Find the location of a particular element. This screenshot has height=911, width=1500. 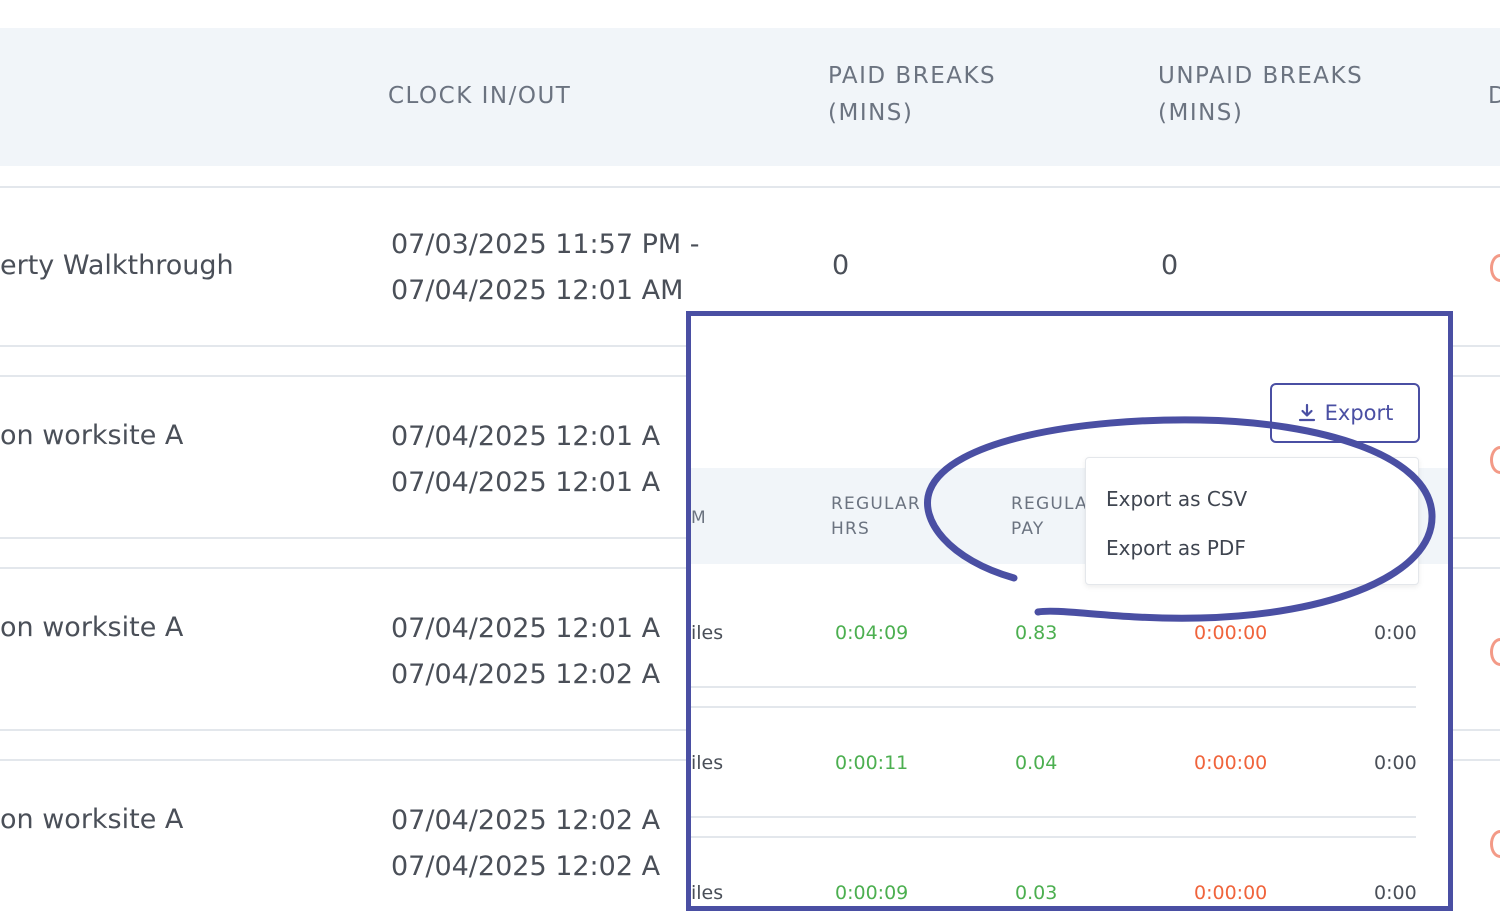

regular-hrs-value: 0:00:11 is located at coordinates (872, 763).